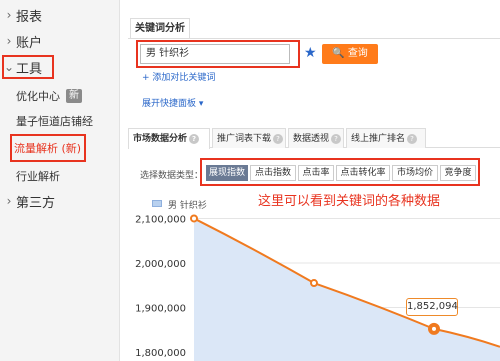  I want to click on sidebar-item-industry-analysis: 行业解析, so click(60, 176).